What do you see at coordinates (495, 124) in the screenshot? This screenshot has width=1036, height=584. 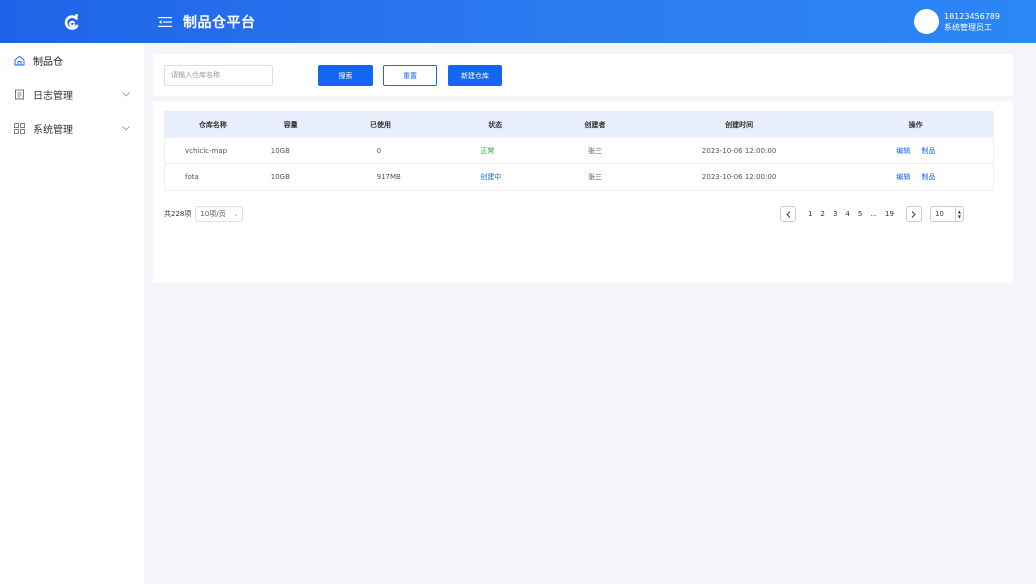 I see `column-header: 状态` at bounding box center [495, 124].